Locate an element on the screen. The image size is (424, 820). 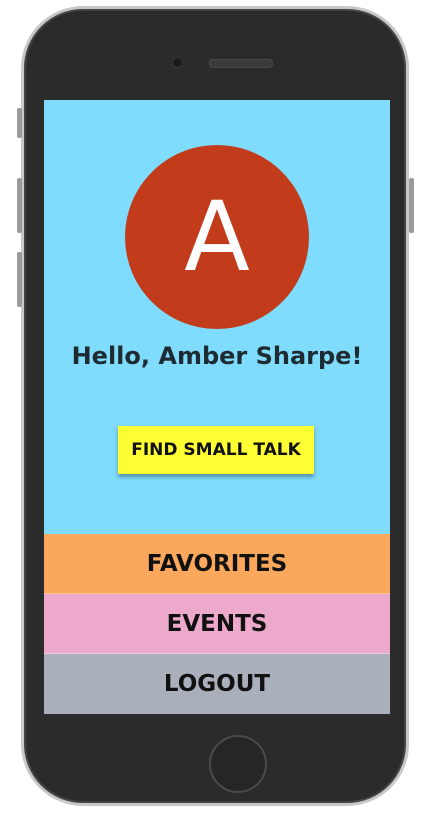
power-button is located at coordinates (411, 205).